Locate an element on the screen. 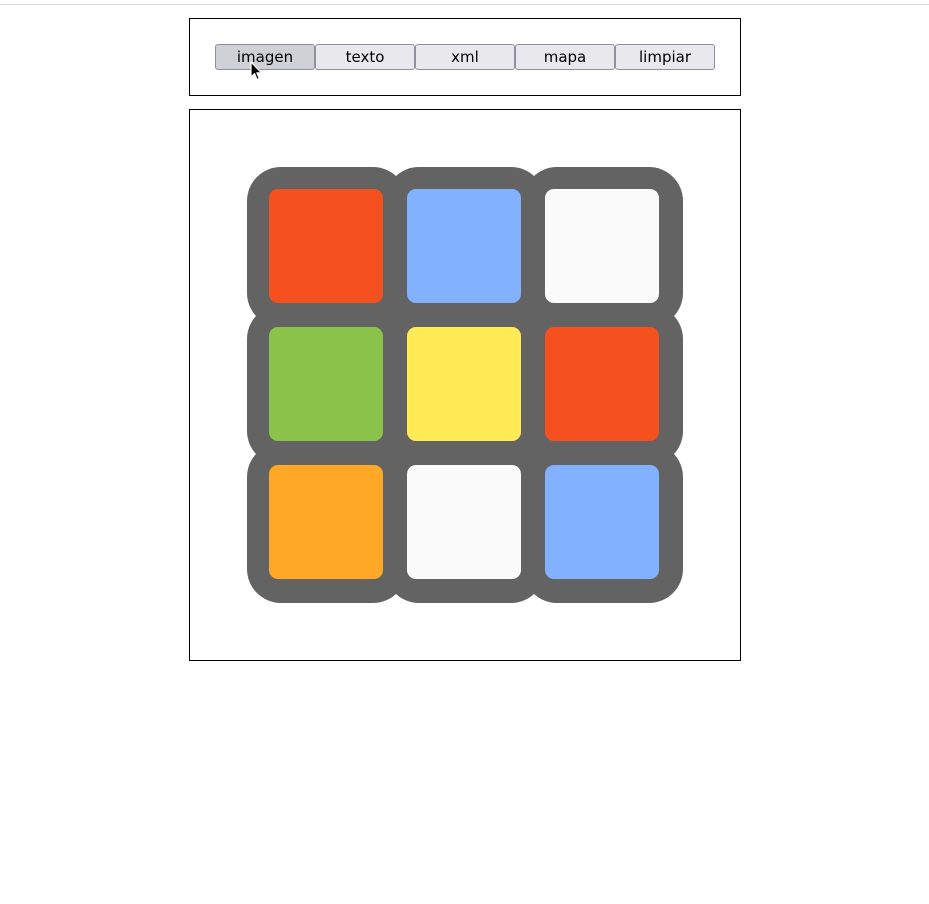 The image size is (929, 904). cube-sticker-r0-c1 is located at coordinates (464, 246).